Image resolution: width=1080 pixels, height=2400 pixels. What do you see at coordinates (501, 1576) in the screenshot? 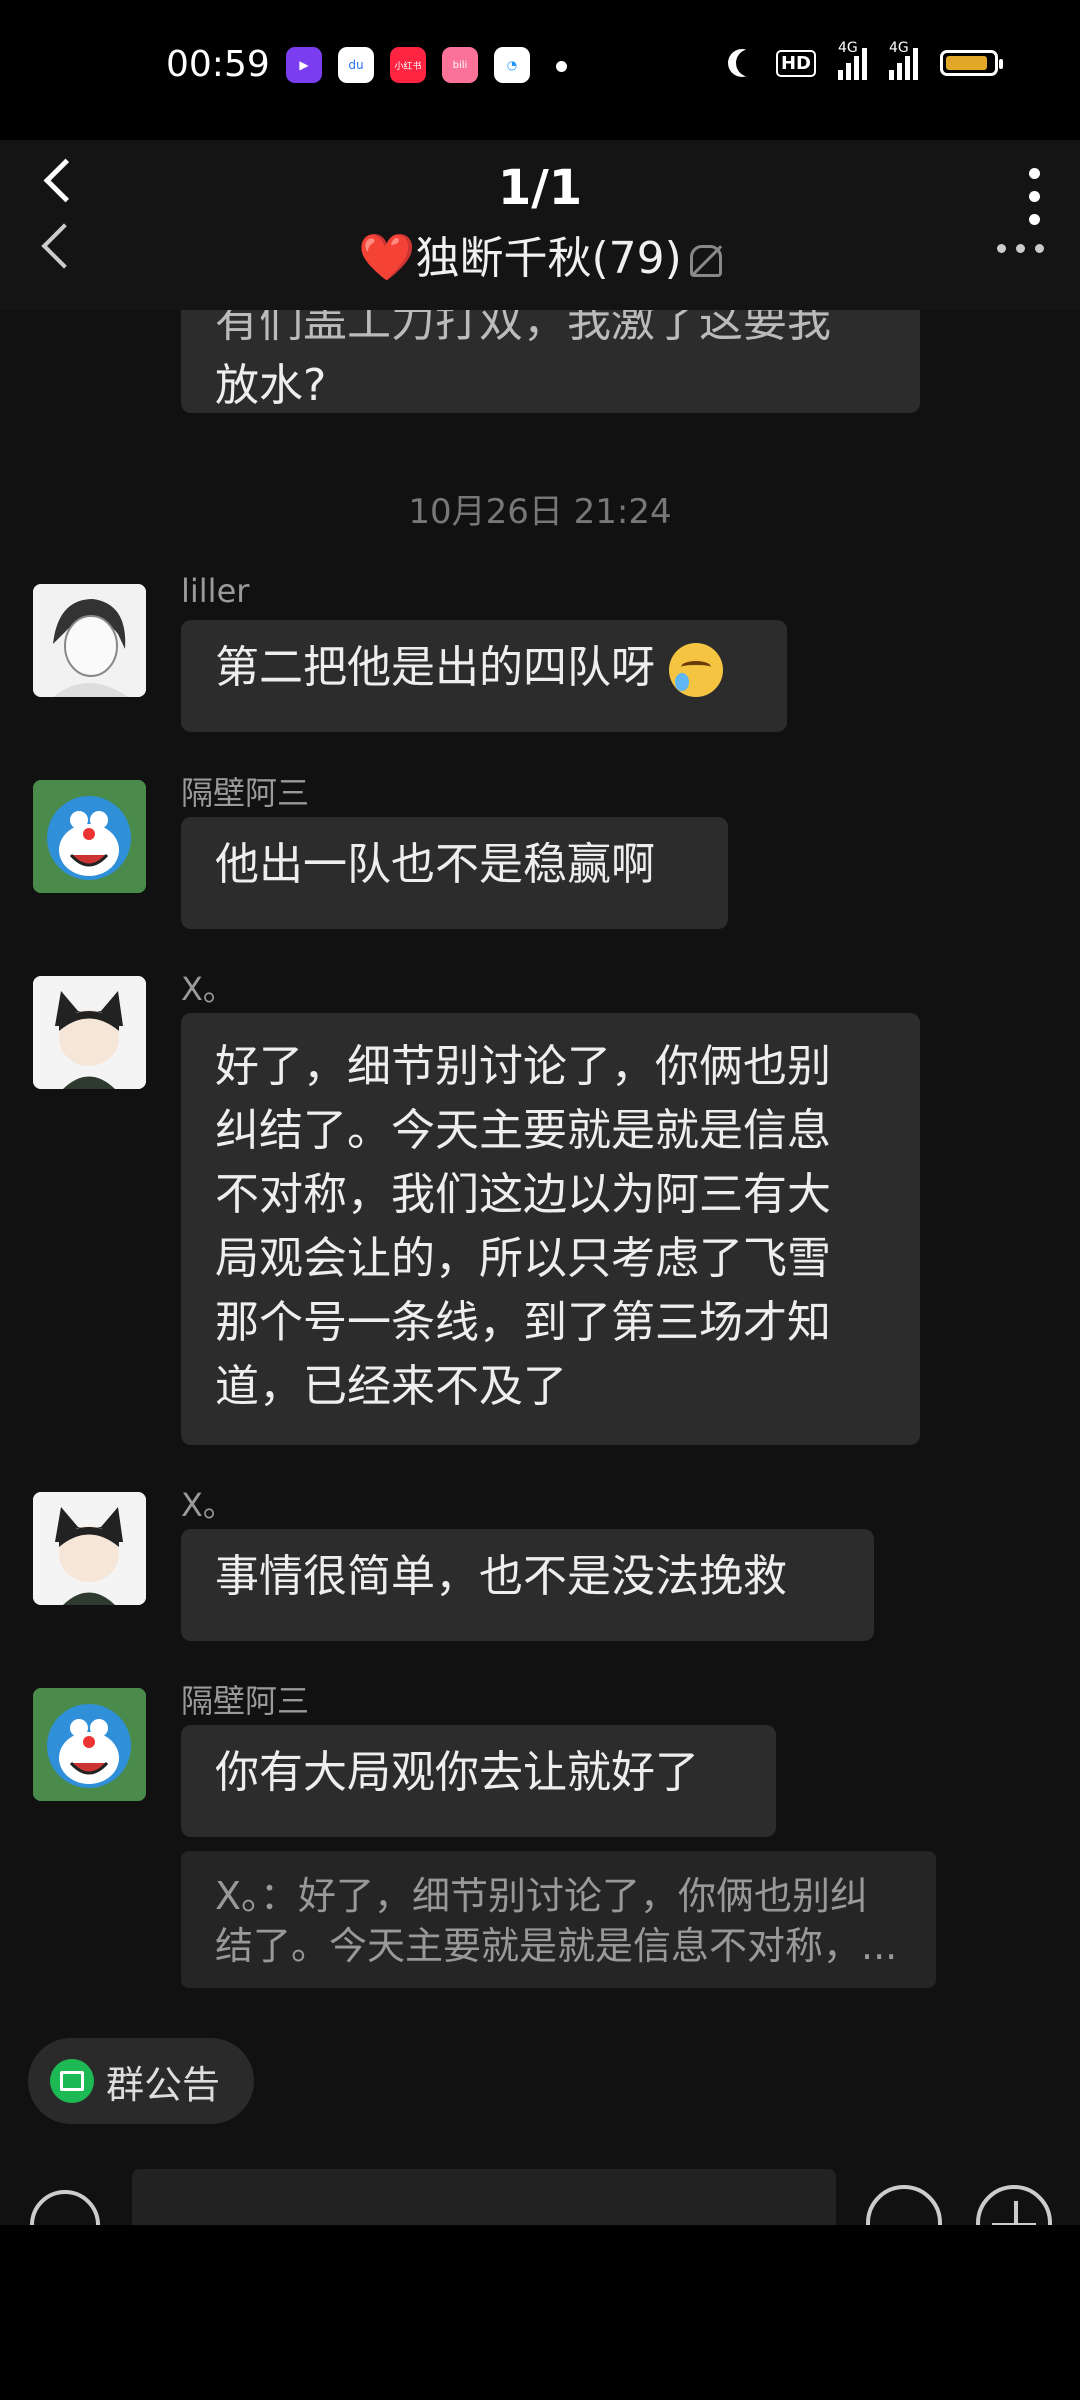
I see `message-text: 事情很简单，也不是没法挽救` at bounding box center [501, 1576].